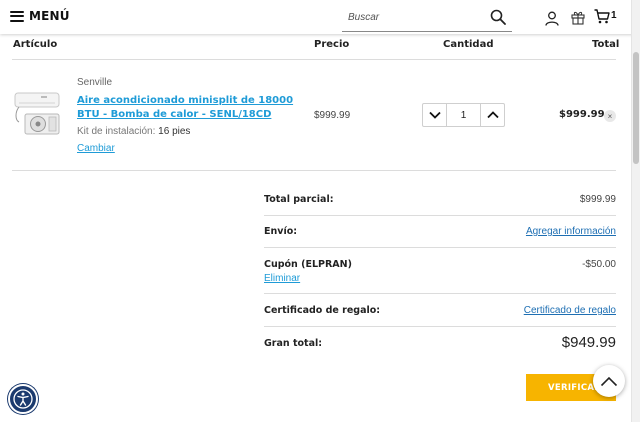 The image size is (640, 422). I want to click on cart-icon, so click(602, 16).